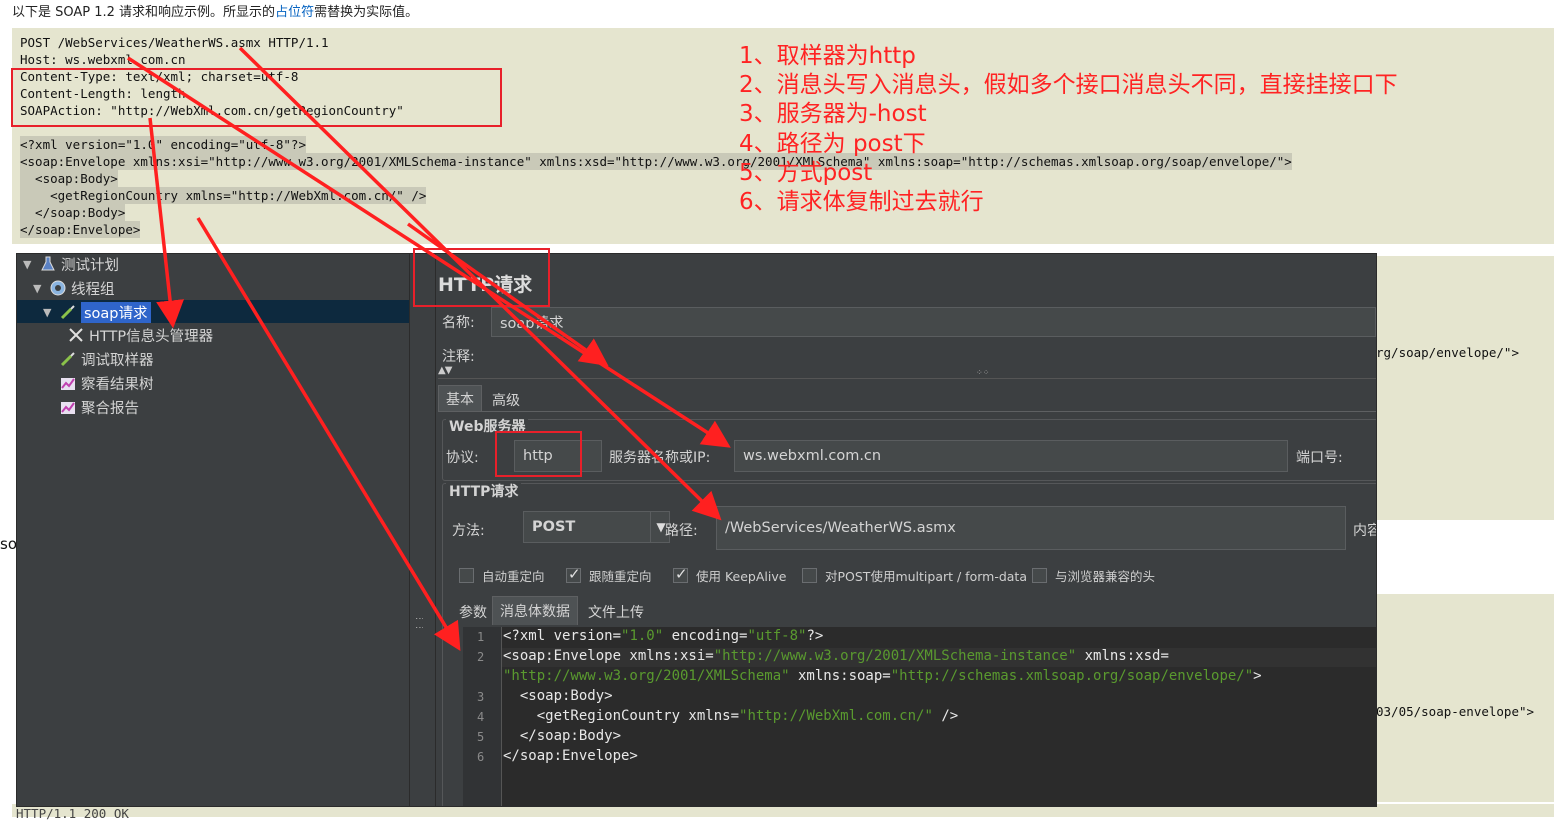 Image resolution: width=1554 pixels, height=821 pixels. Describe the element at coordinates (76, 335) in the screenshot. I see `tools-icon` at that location.